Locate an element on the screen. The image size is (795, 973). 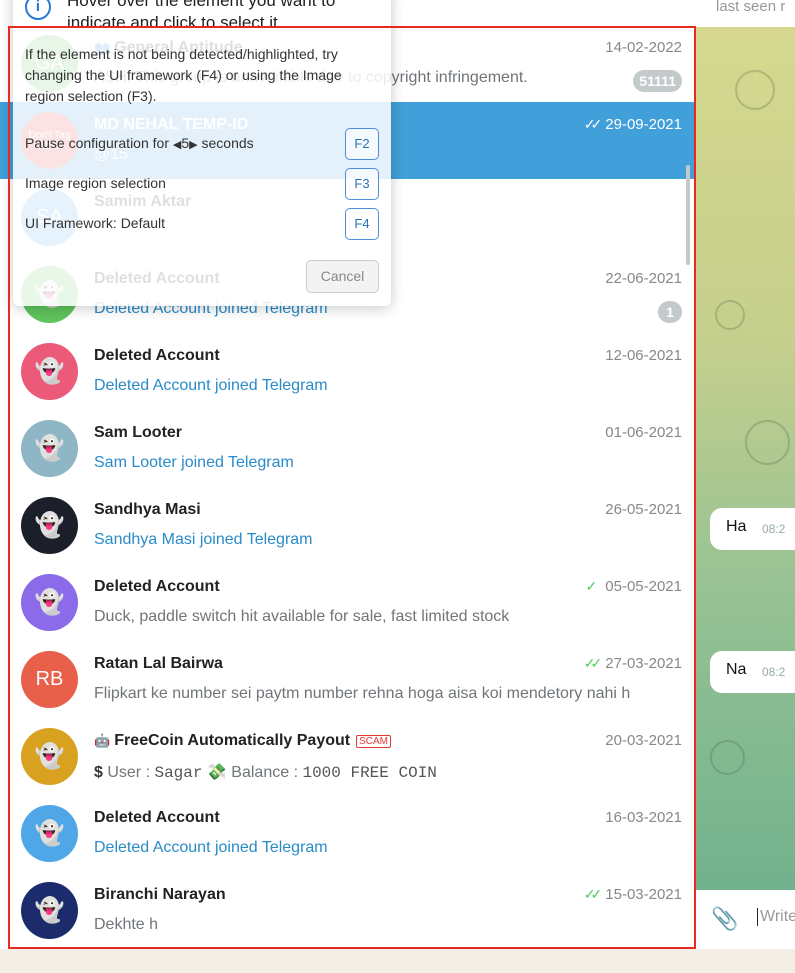
chat-date: ✓✓ 27-03-2021 is located at coordinates (633, 663).